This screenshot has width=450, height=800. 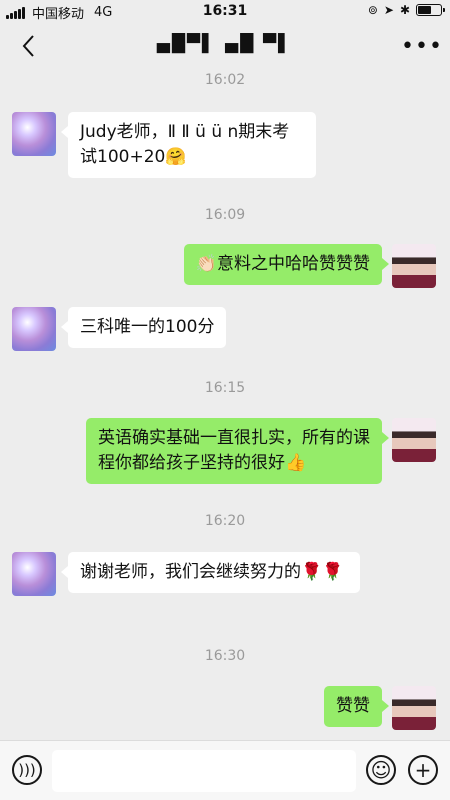 I want to click on bluetooth-icon: ✱, so click(x=404, y=10).